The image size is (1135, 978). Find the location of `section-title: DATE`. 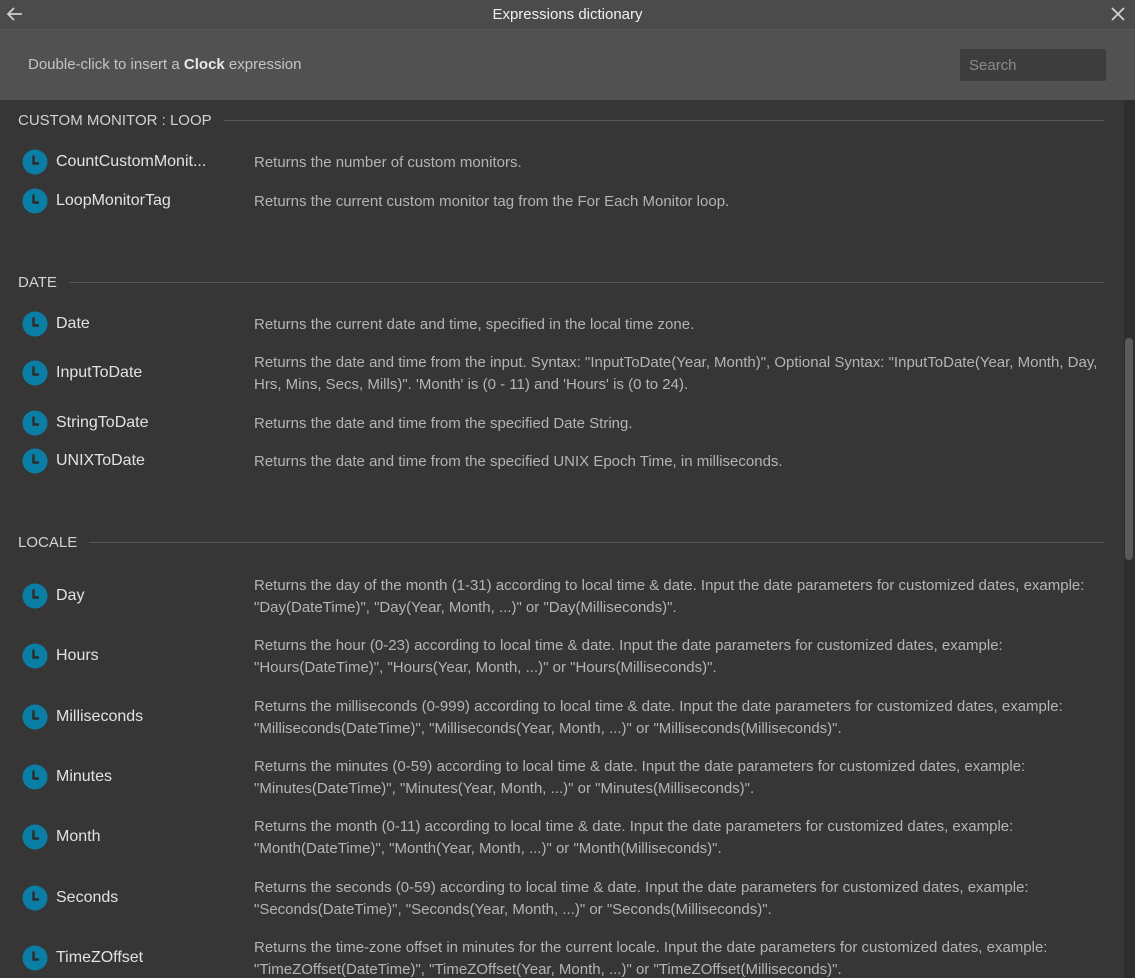

section-title: DATE is located at coordinates (37, 282).